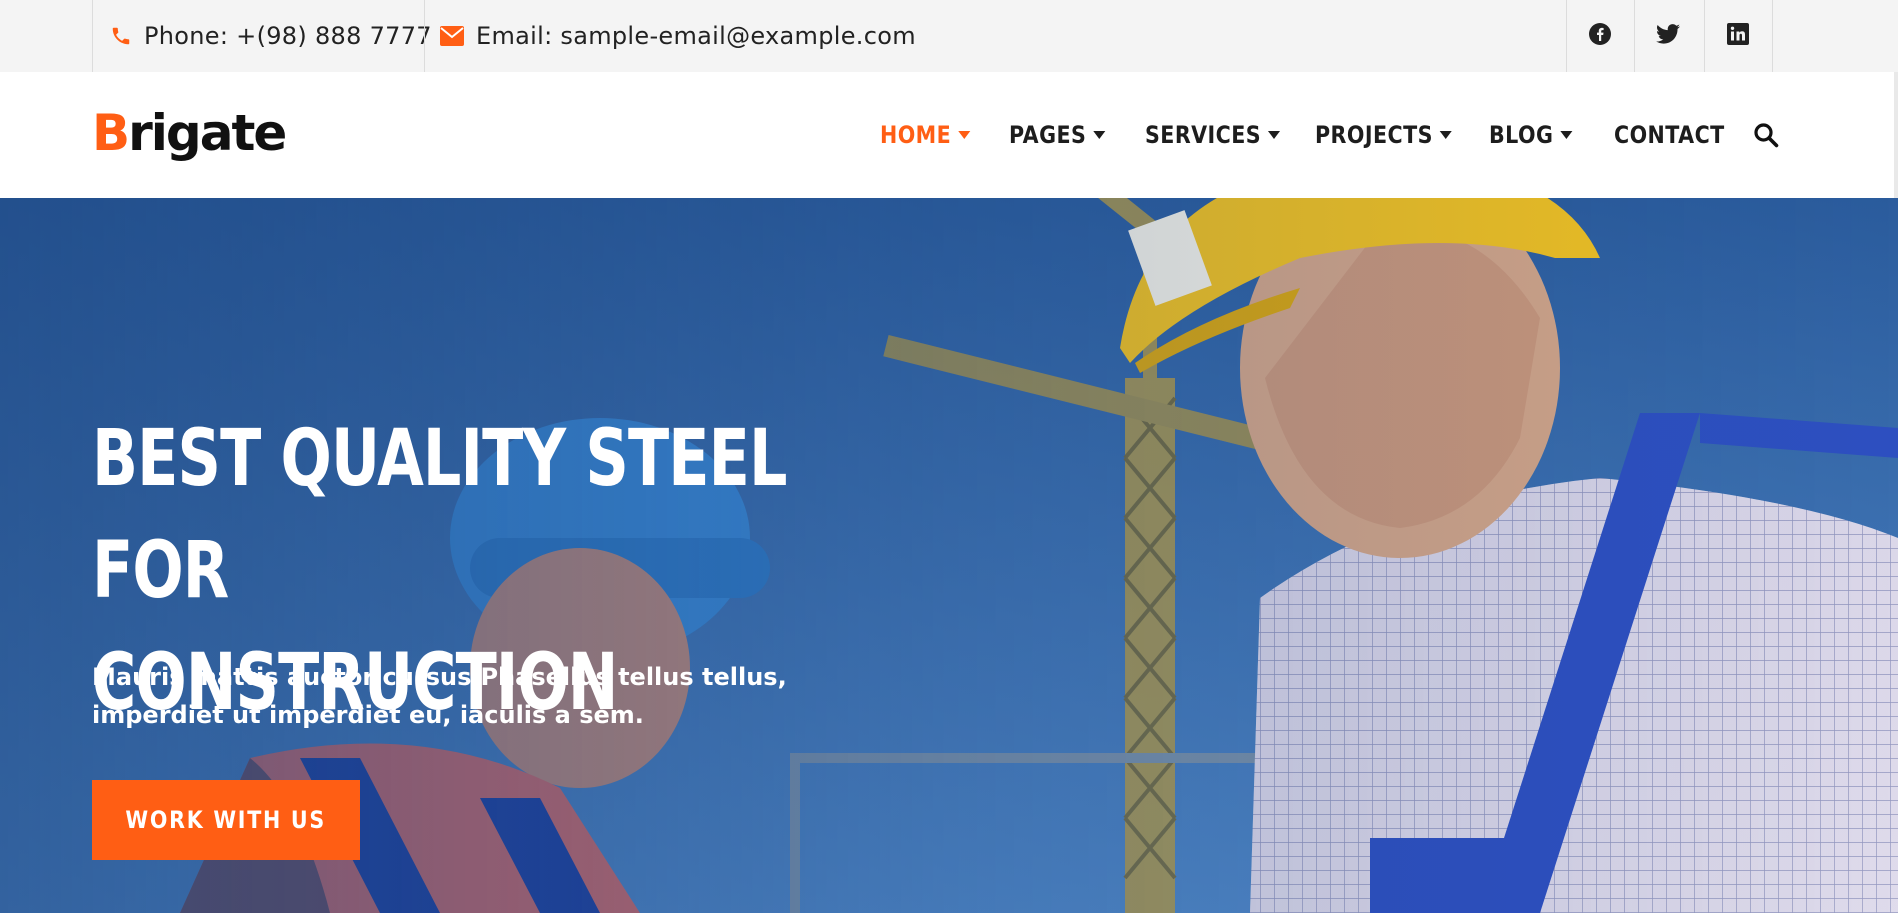  Describe the element at coordinates (439, 515) in the screenshot. I see `hero-title-line: BEST QUALITY STEEL FOR` at that location.